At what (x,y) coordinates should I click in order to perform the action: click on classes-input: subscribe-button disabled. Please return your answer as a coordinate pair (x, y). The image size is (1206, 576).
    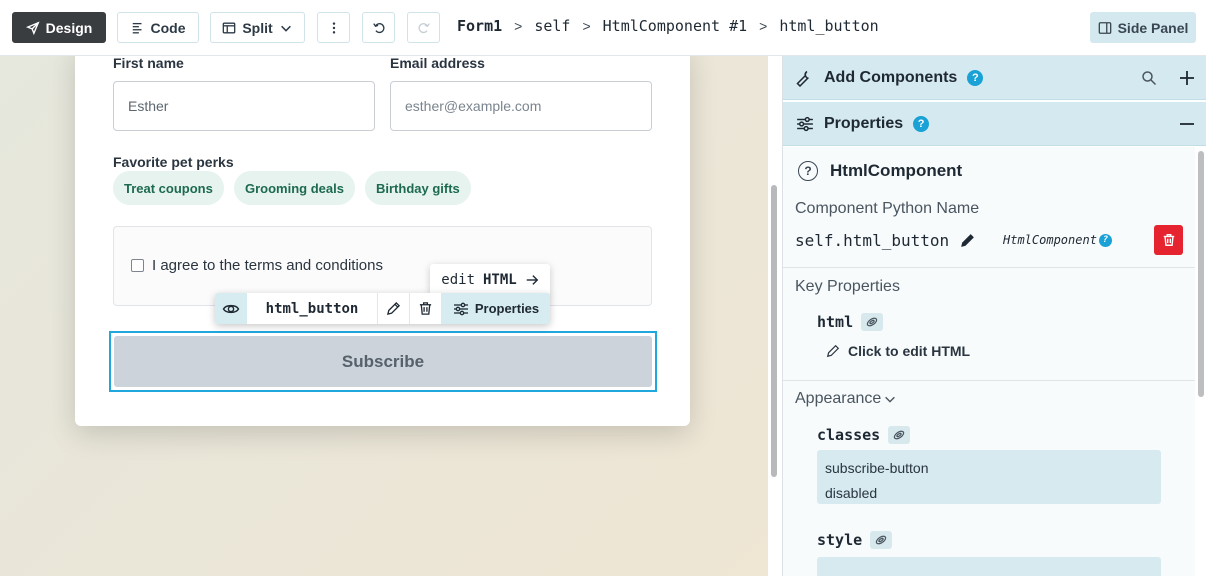
    Looking at the image, I should click on (989, 477).